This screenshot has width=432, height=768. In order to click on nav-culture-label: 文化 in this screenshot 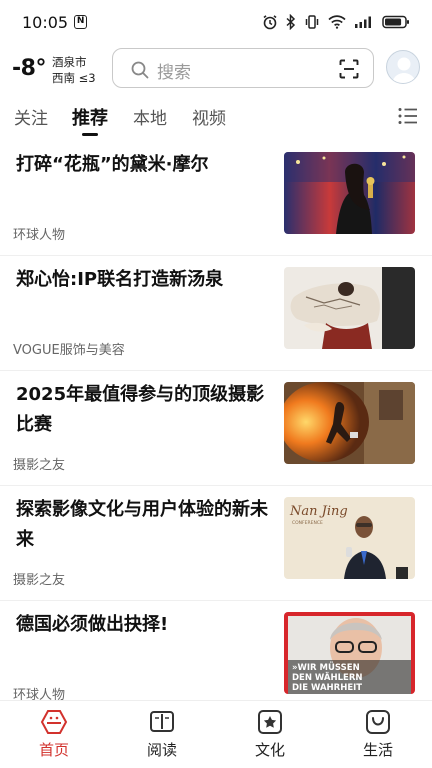, I will do `click(269, 750)`.